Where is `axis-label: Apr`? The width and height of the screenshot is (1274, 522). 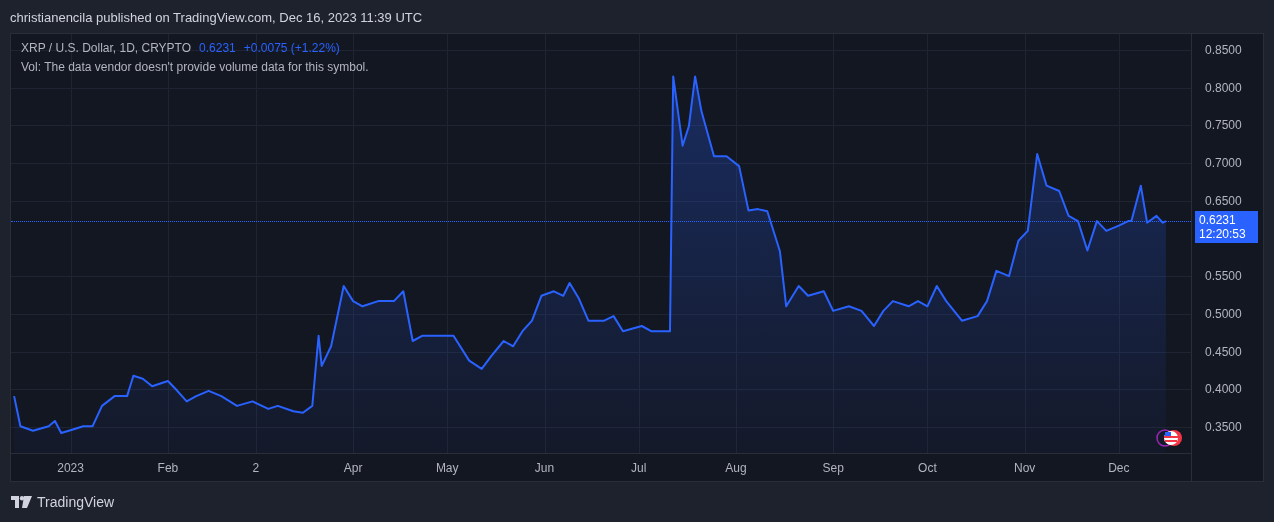
axis-label: Apr is located at coordinates (353, 468).